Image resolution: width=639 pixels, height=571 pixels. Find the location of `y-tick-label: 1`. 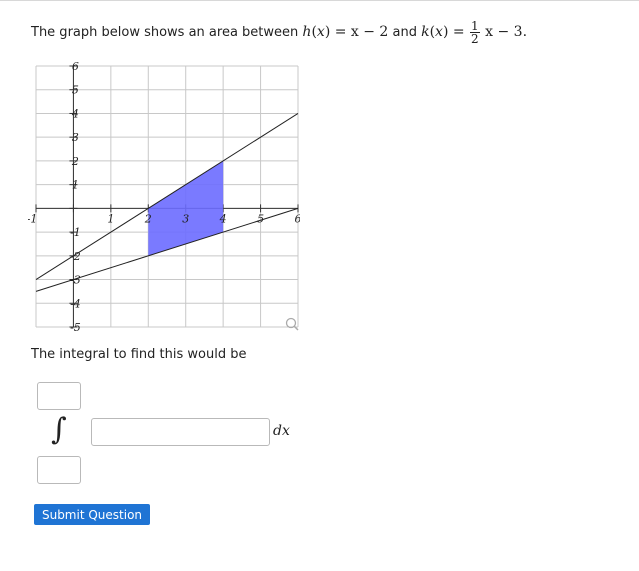

y-tick-label: 1 is located at coordinates (75, 185).